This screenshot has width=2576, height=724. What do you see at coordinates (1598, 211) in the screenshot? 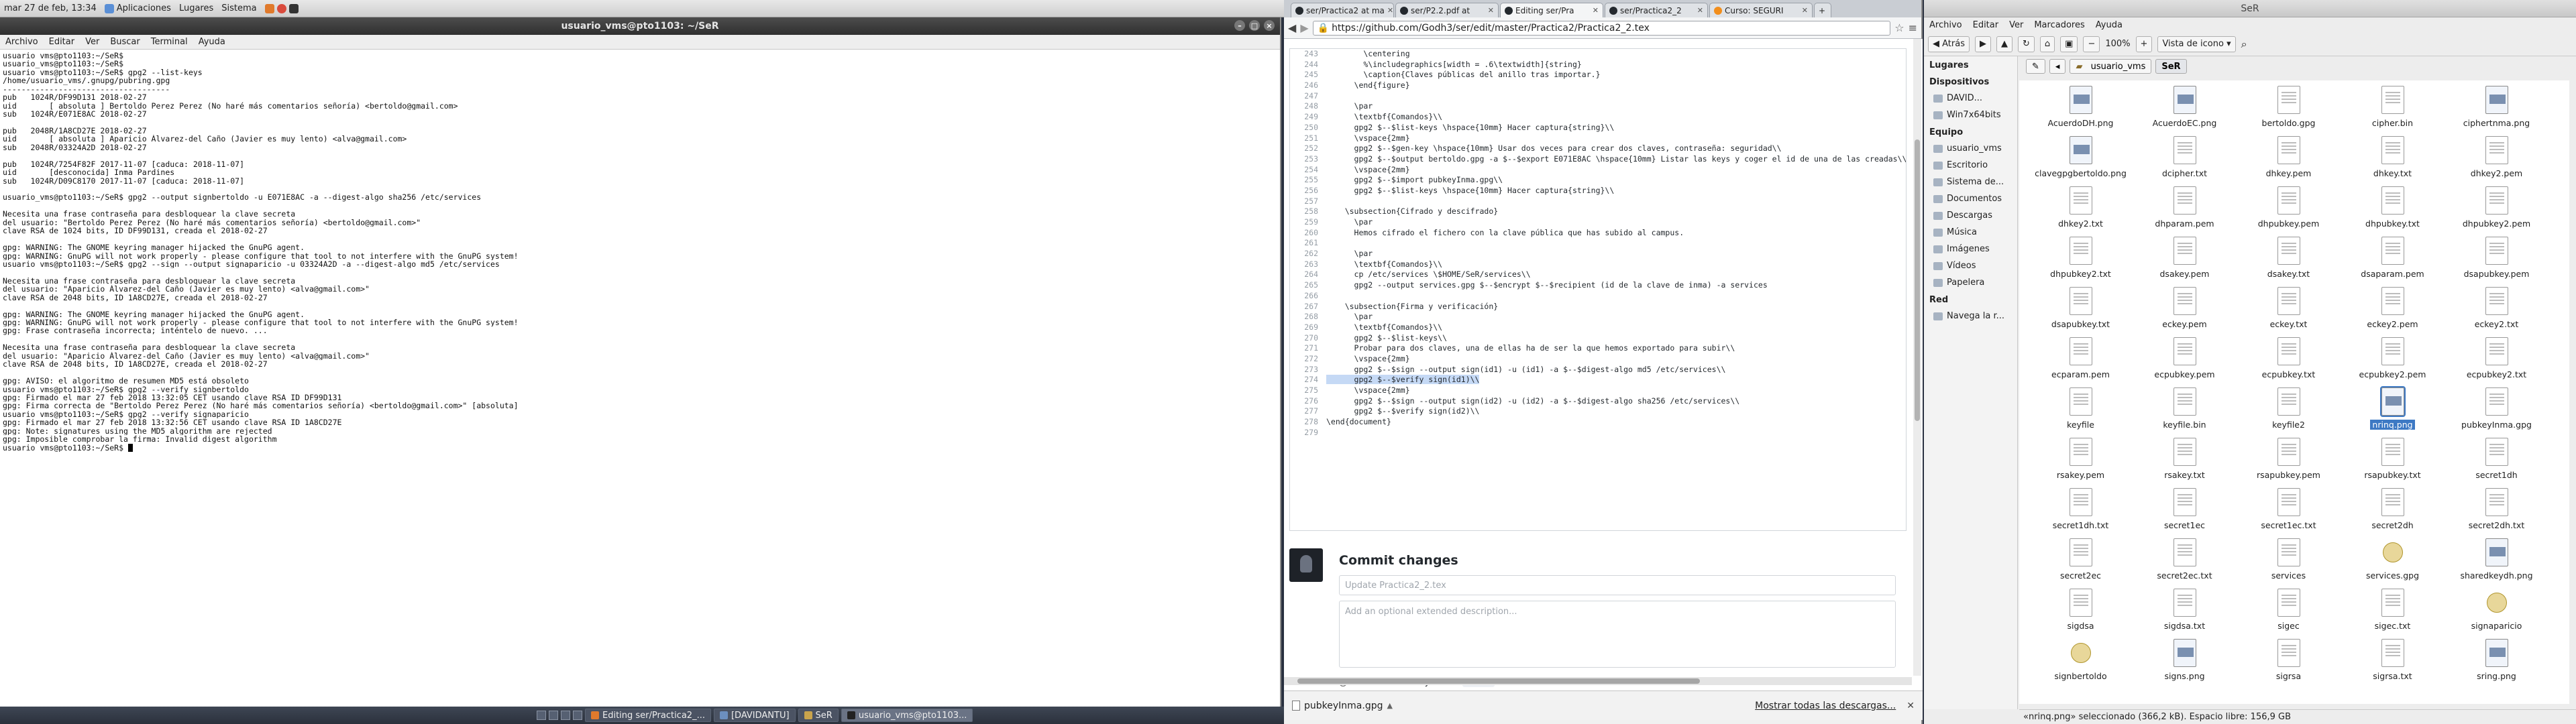
I see `code-line: 258 \subsection{Cifrado y descifrado}` at bounding box center [1598, 211].